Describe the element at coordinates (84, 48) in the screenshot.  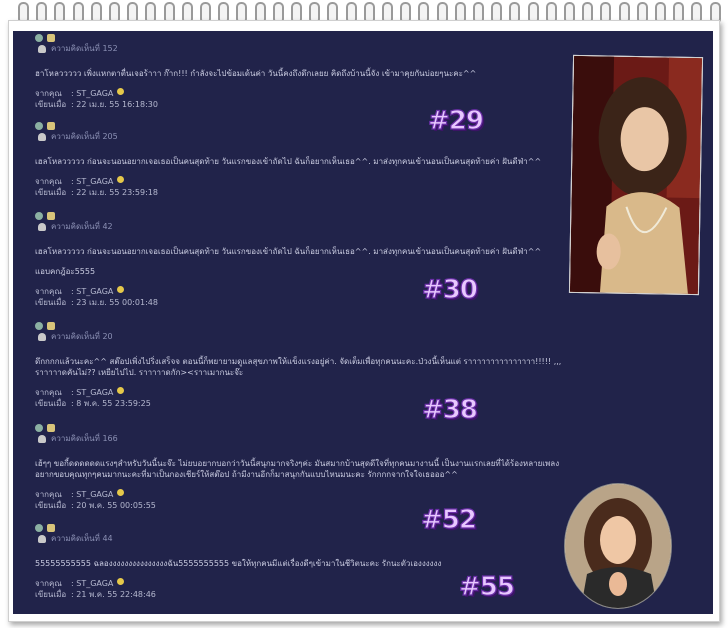
I see `comment-number-label: ความคิดเห็นที่ 152` at that location.